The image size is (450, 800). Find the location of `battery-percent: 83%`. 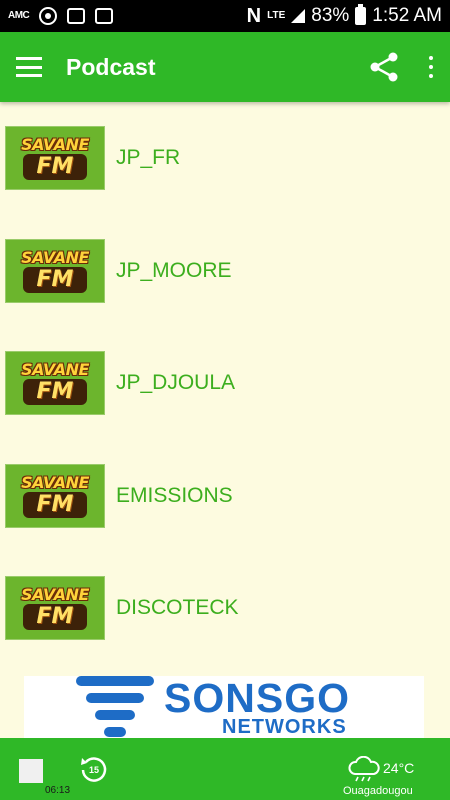

battery-percent: 83% is located at coordinates (330, 15).